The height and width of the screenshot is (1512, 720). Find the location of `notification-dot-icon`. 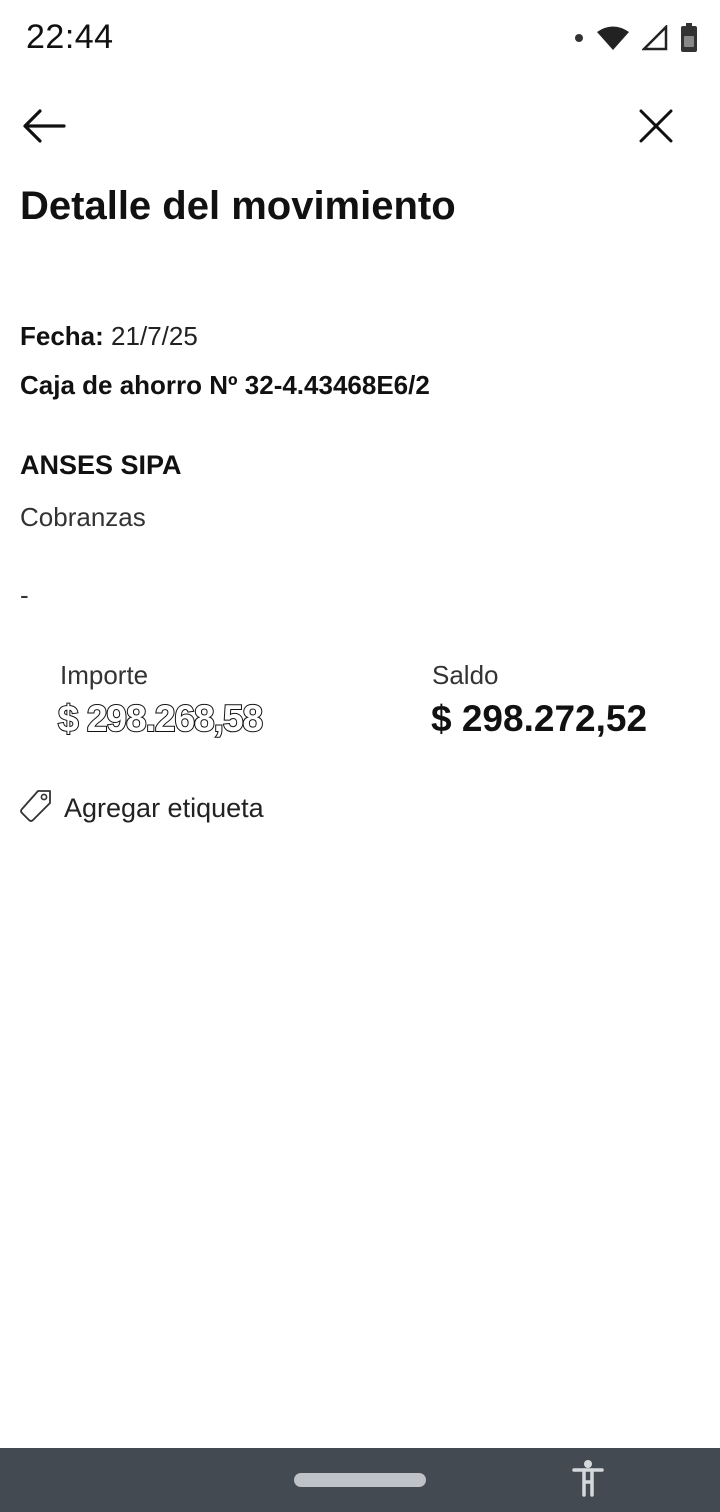

notification-dot-icon is located at coordinates (579, 38).